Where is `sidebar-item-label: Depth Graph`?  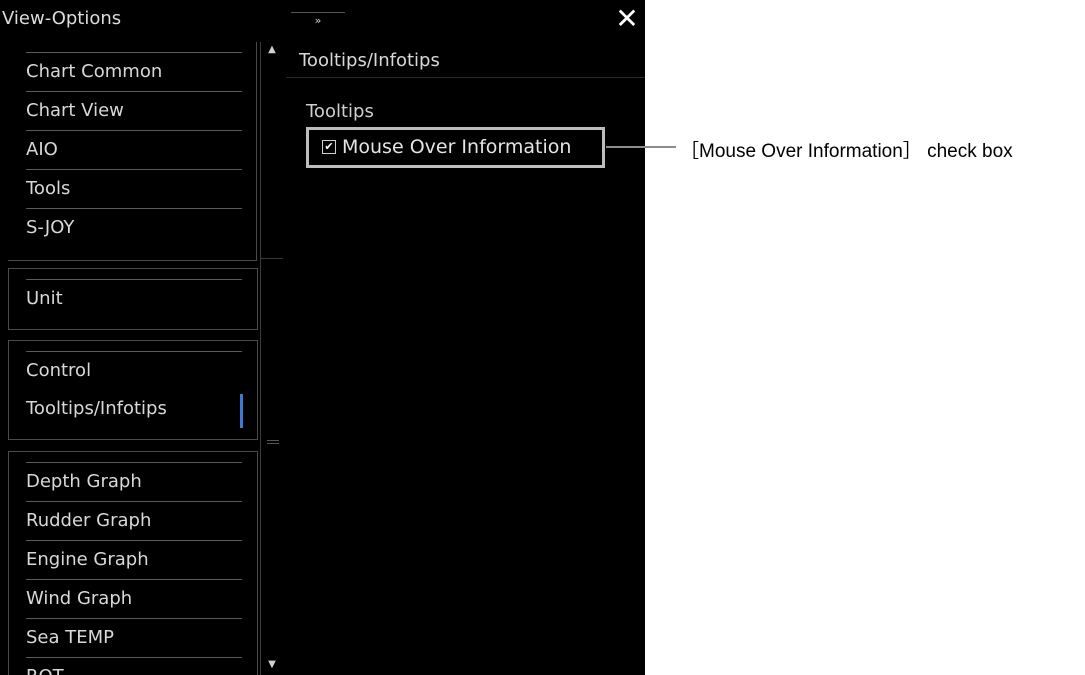
sidebar-item-label: Depth Graph is located at coordinates (84, 481).